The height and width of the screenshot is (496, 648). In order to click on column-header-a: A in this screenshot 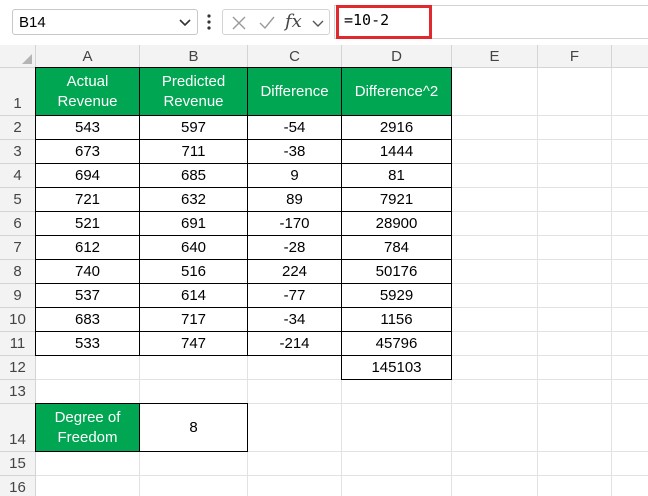, I will do `click(88, 56)`.